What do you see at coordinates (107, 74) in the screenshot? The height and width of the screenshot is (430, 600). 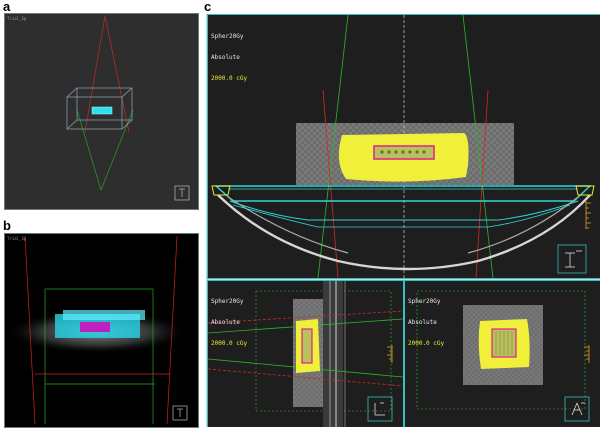 I see `panel-a-beam-red` at bounding box center [107, 74].